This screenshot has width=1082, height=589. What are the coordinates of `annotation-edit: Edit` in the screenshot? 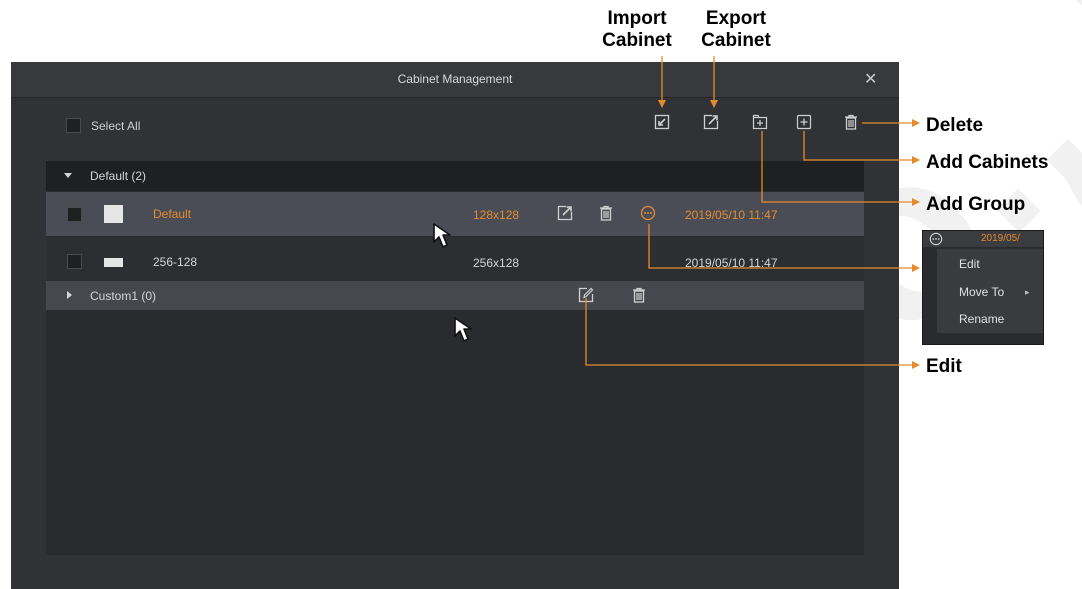 It's located at (944, 366).